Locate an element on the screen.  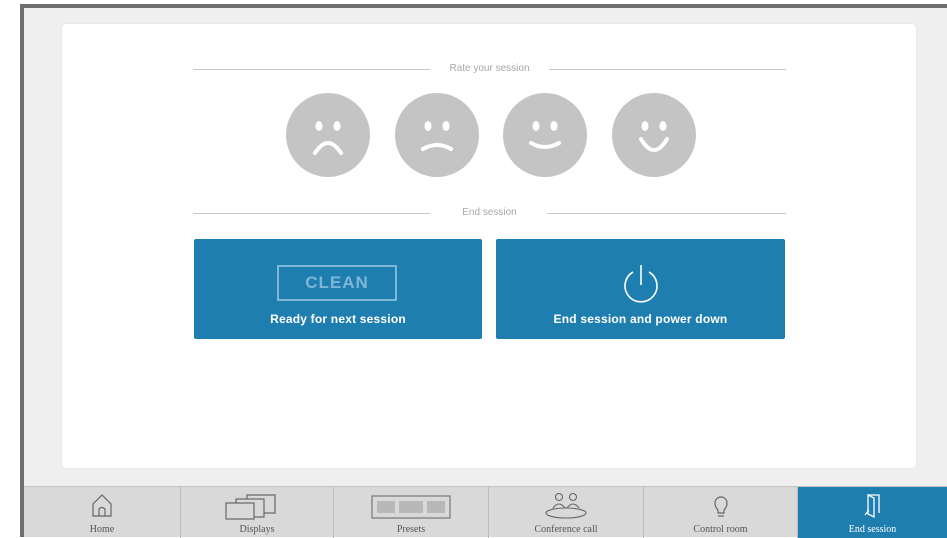
conference-call-icon is located at coordinates (566, 505).